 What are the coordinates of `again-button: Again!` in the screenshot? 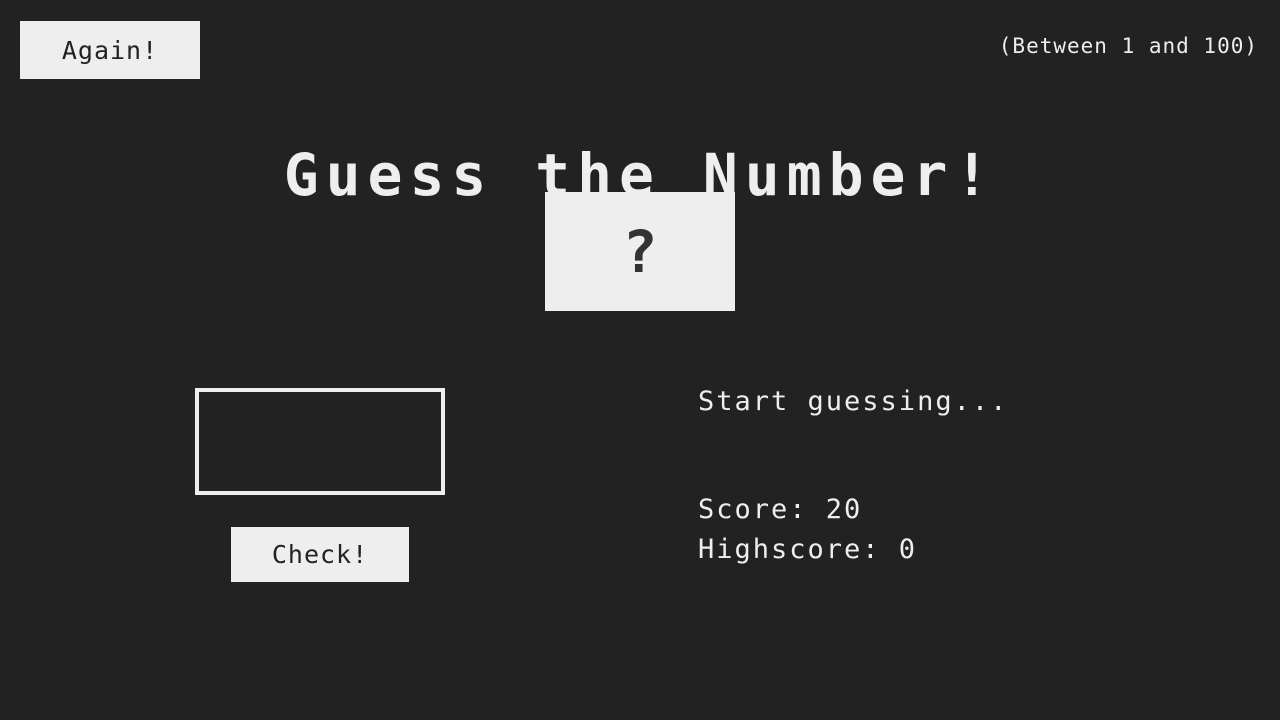 It's located at (110, 50).